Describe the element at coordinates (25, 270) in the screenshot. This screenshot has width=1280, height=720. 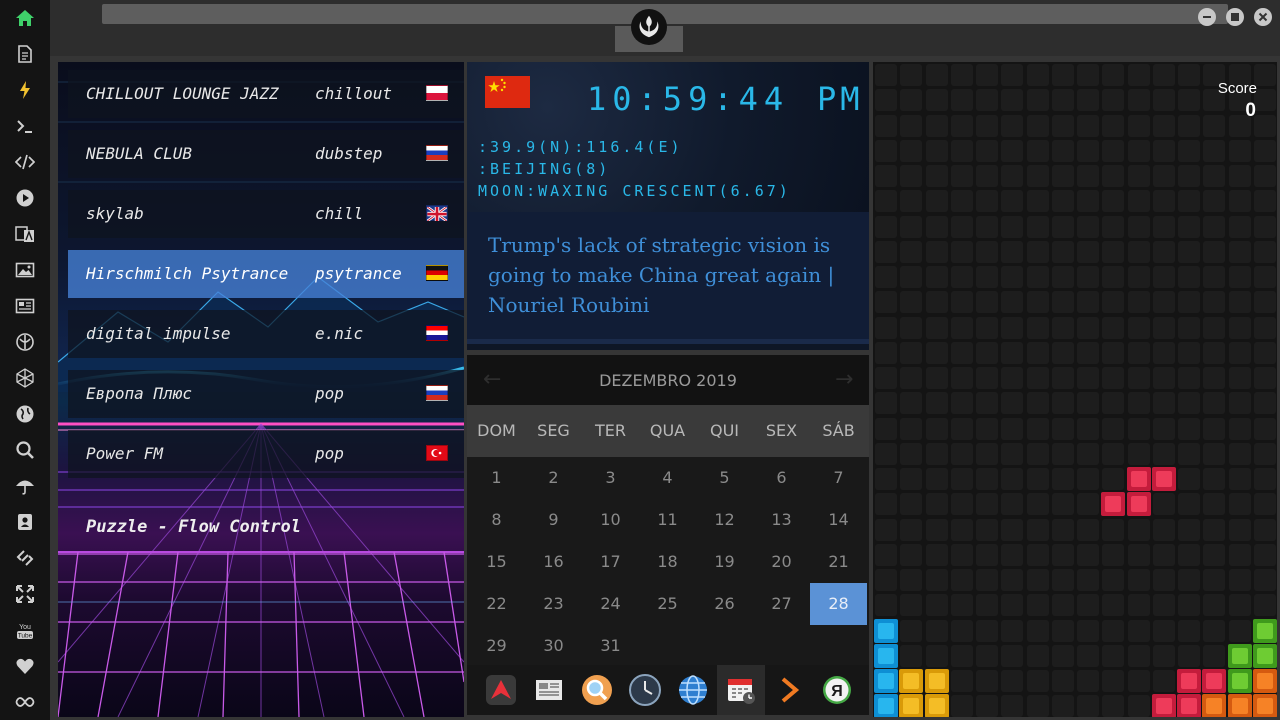
I see `image-icon` at that location.